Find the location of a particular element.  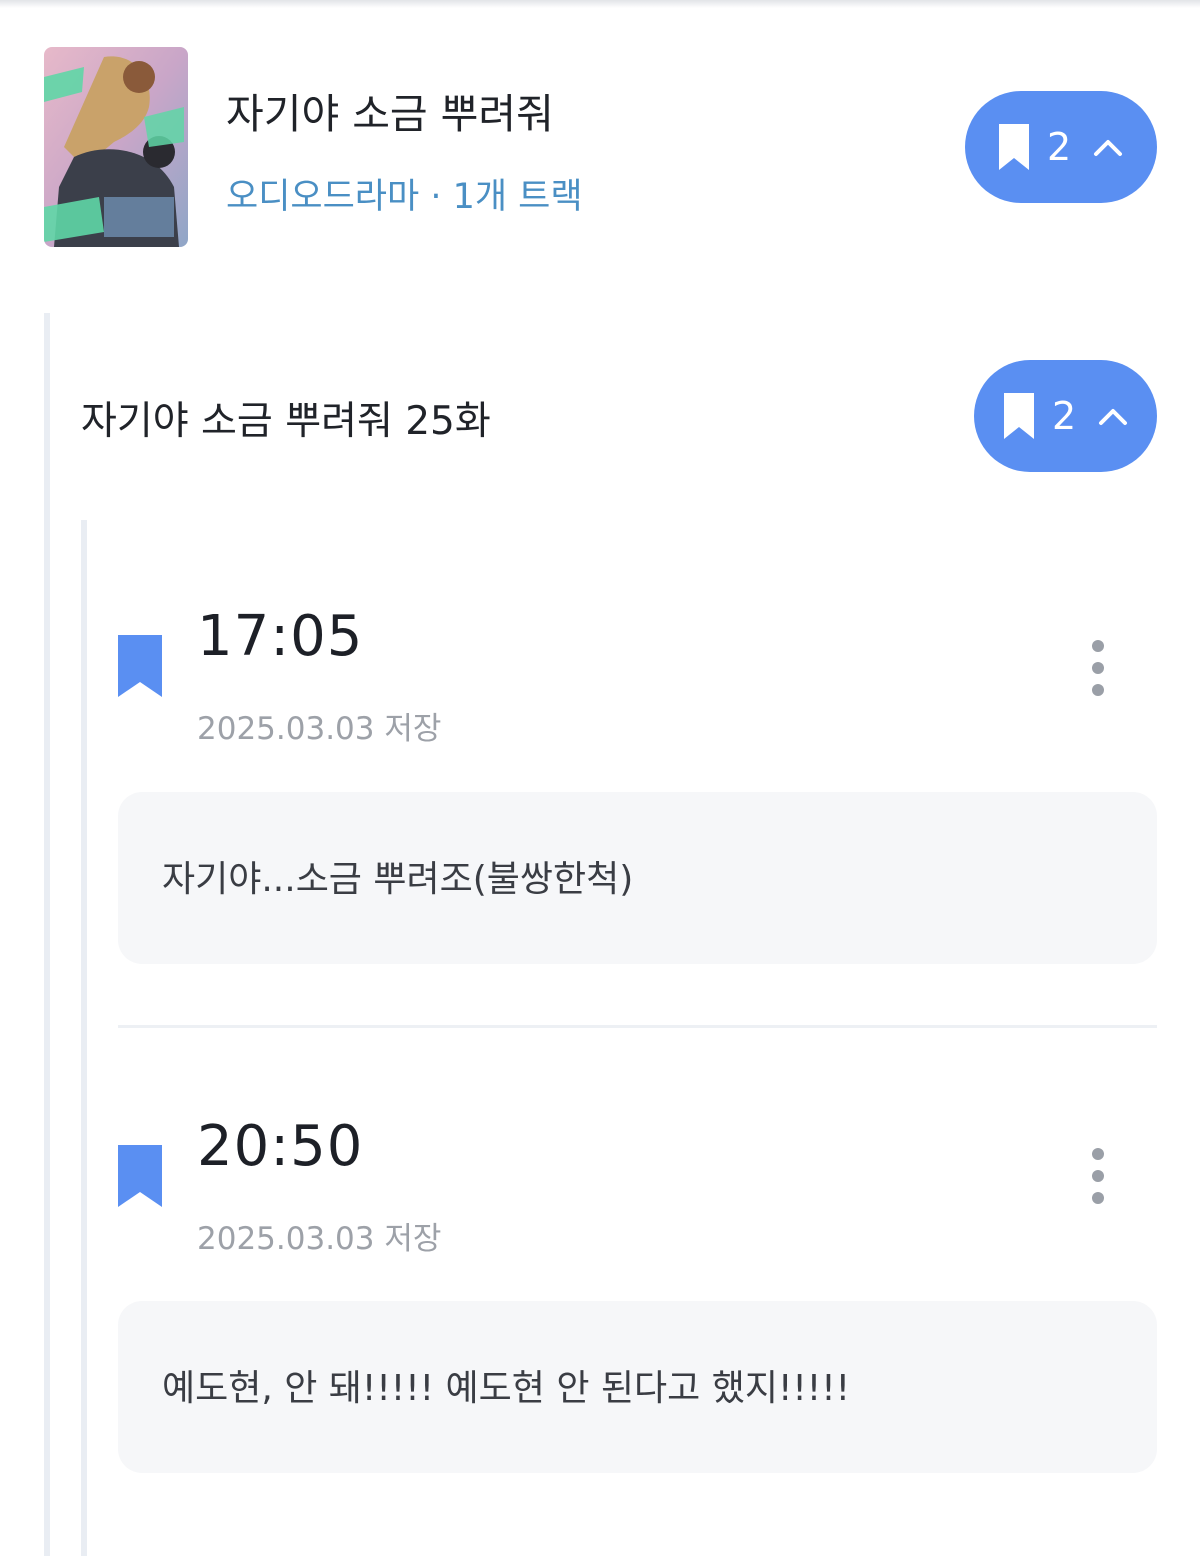

album-title: 자기야 소금 뿌려줘 is located at coordinates (390, 114).